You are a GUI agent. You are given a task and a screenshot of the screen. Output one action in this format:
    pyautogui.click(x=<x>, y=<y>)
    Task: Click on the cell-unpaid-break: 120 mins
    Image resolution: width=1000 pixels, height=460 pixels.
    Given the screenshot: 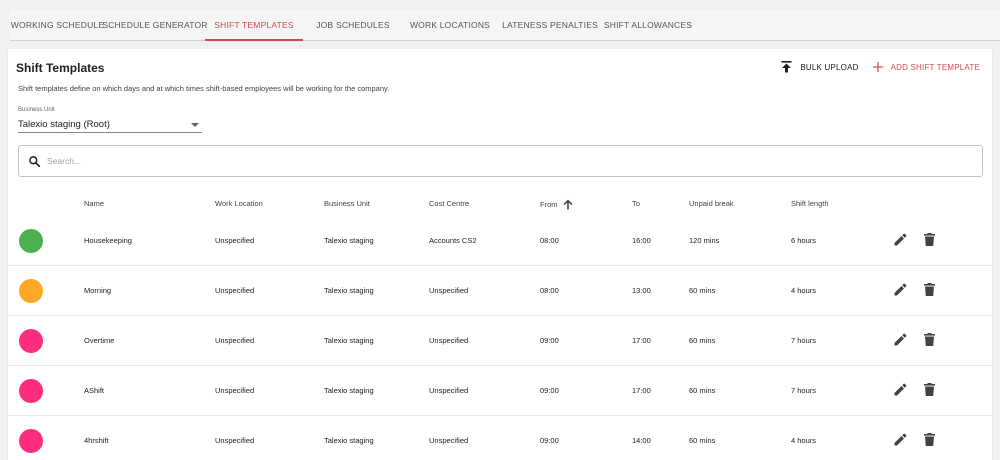 What is the action you would take?
    pyautogui.click(x=704, y=240)
    